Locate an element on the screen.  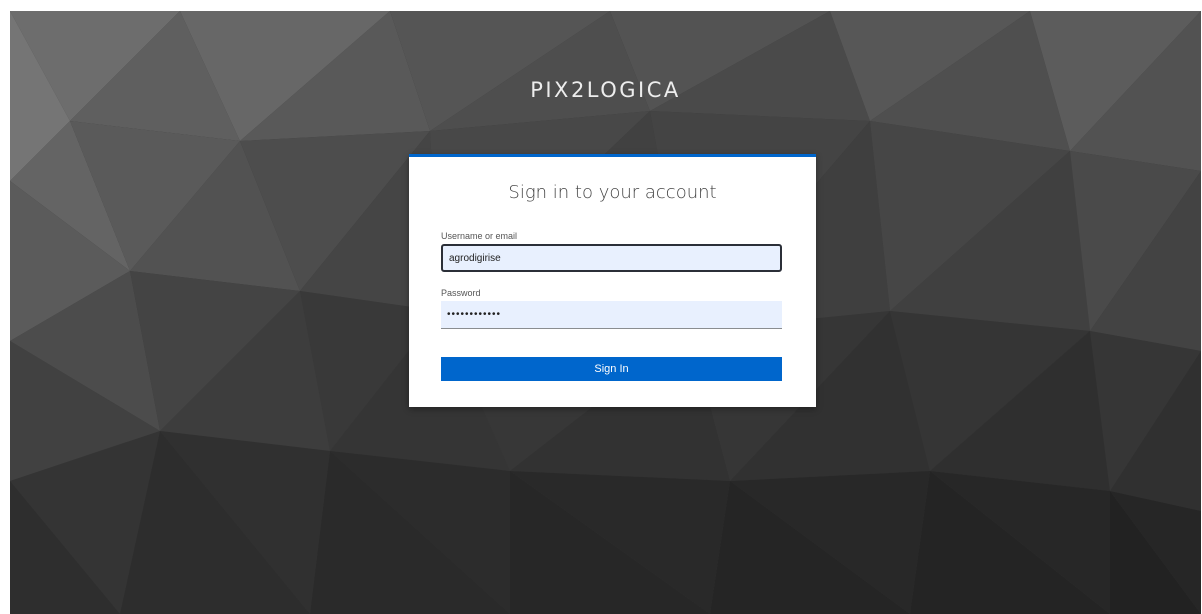
password-input is located at coordinates (611, 315).